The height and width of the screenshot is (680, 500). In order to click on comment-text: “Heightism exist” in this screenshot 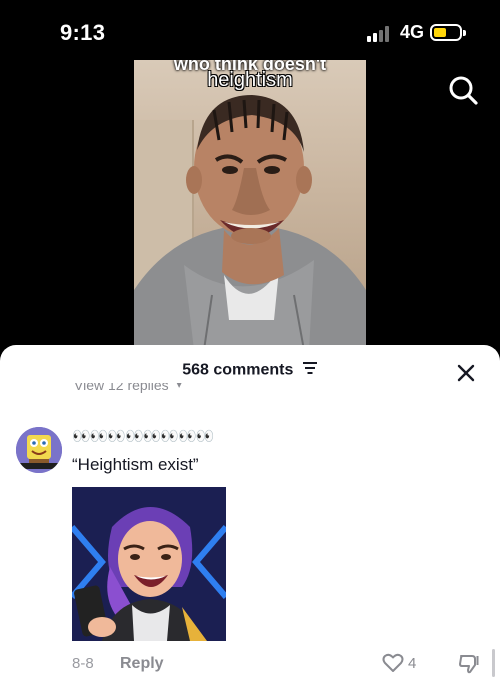, I will do `click(135, 464)`.